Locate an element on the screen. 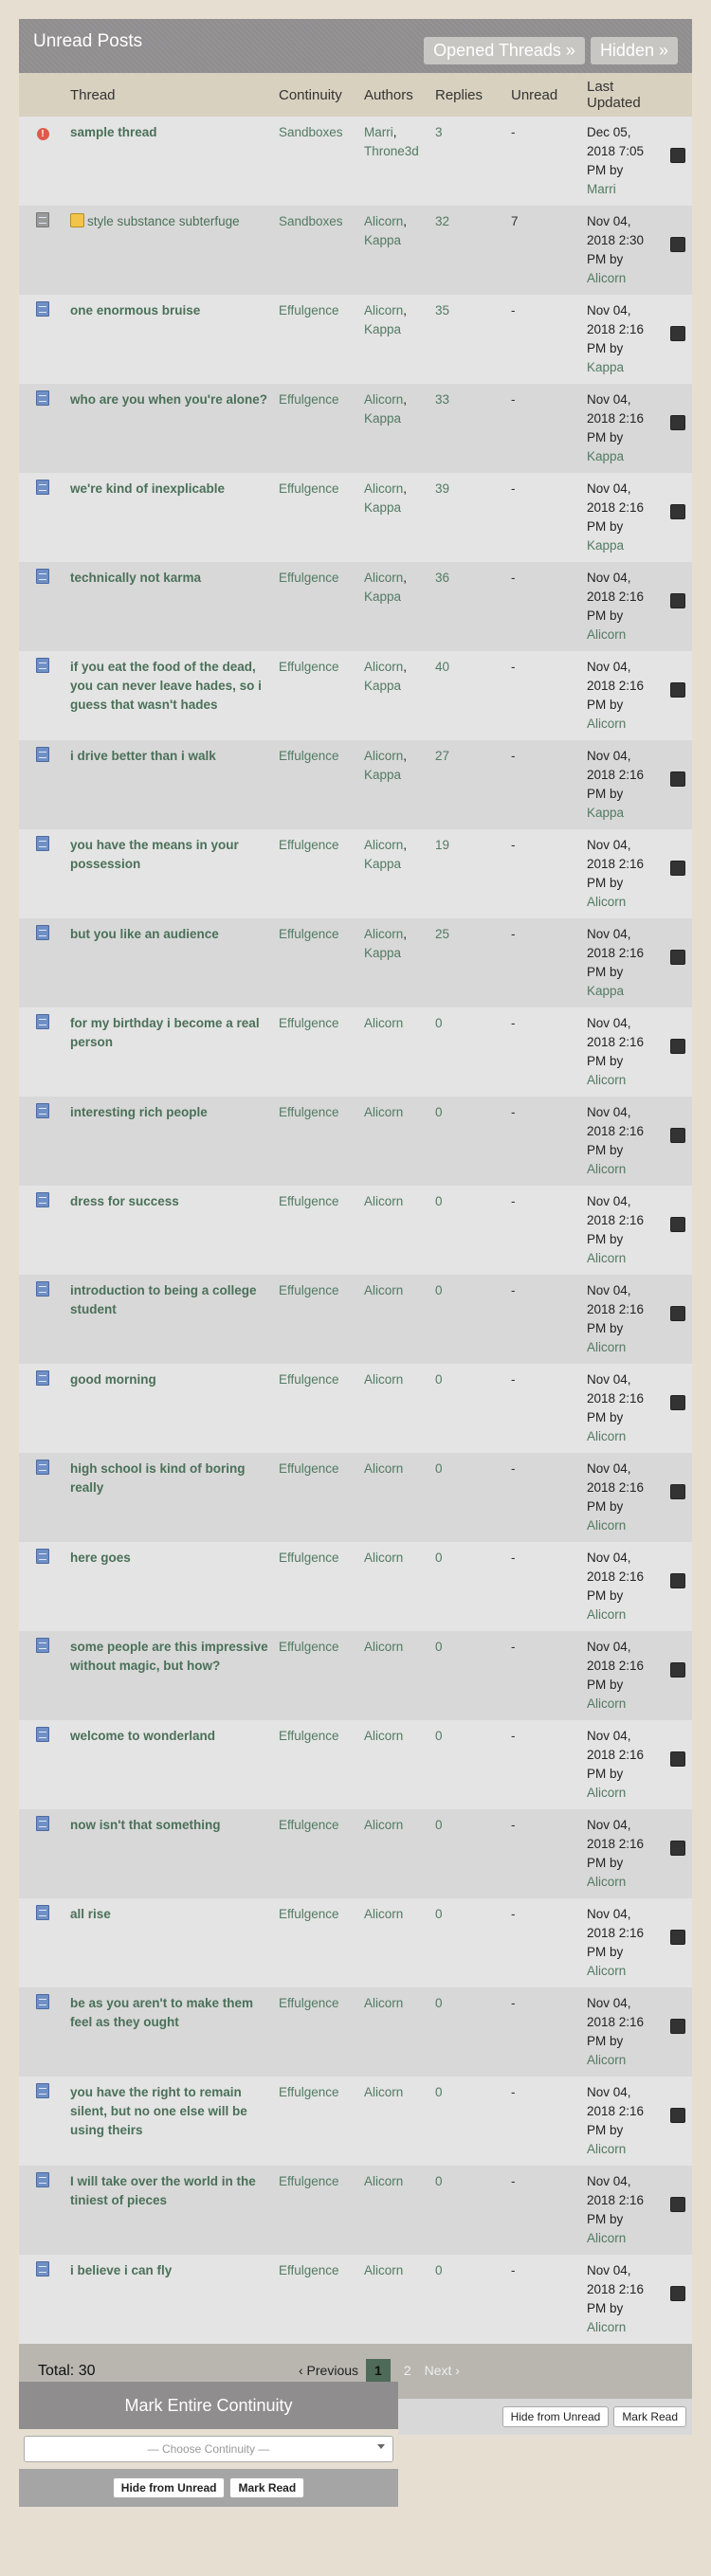 The width and height of the screenshot is (711, 2576). opened-threads-button: Opened Threads » is located at coordinates (504, 50).